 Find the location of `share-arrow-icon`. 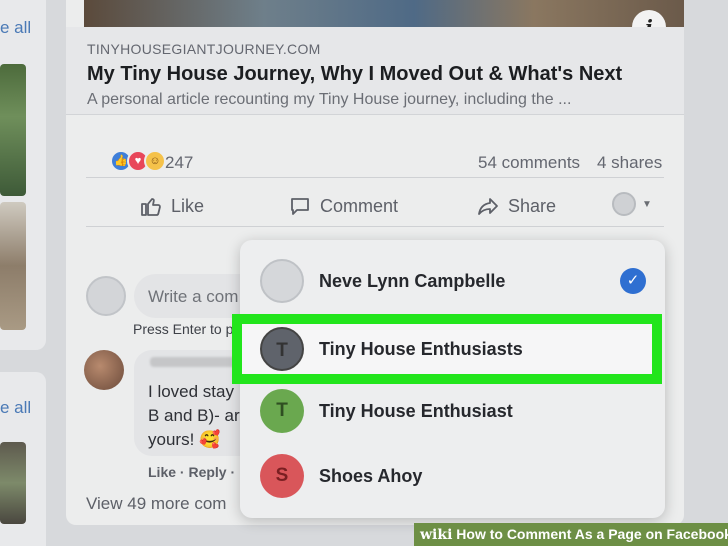

share-arrow-icon is located at coordinates (488, 206).